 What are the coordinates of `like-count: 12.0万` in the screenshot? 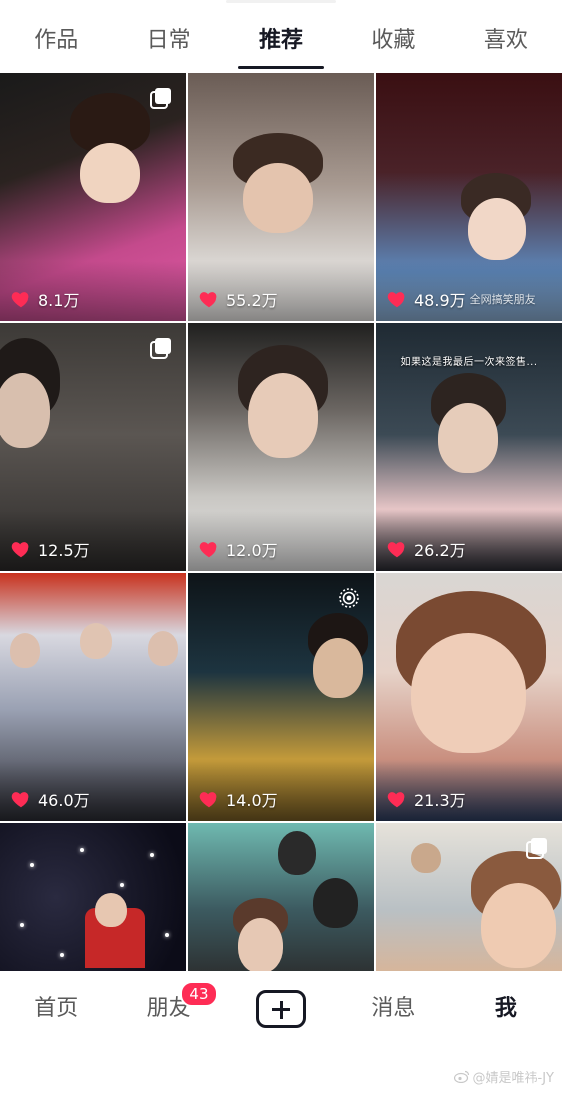 It's located at (238, 549).